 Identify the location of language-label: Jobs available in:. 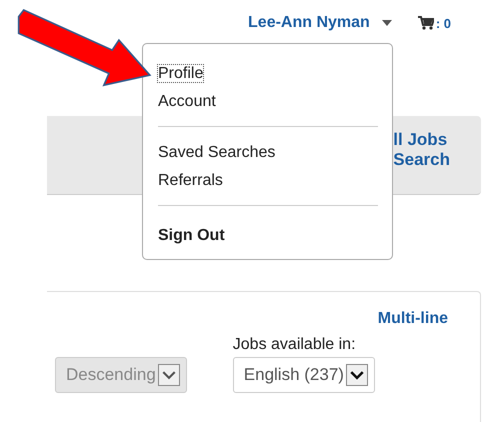
(294, 345).